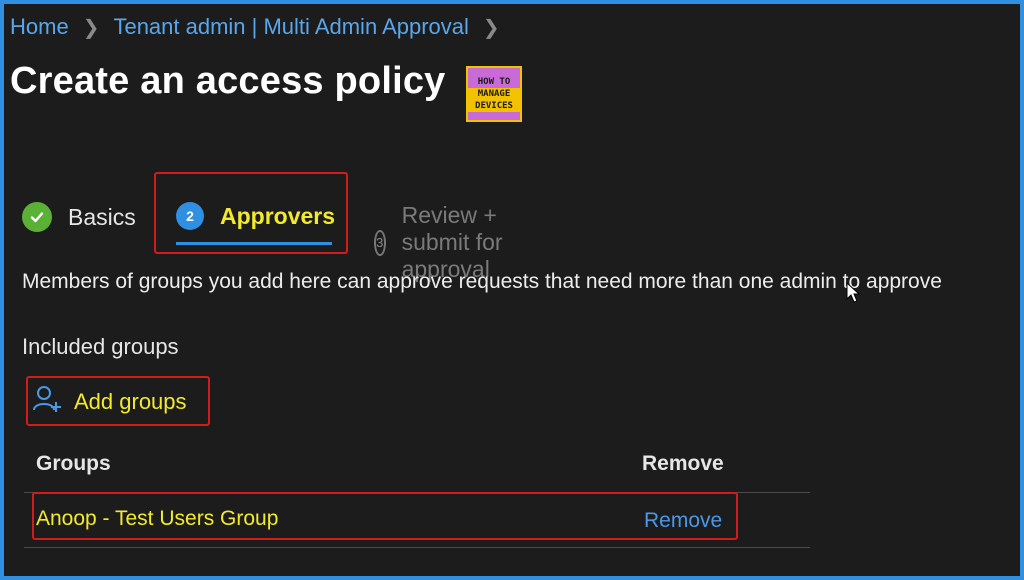  Describe the element at coordinates (102, 216) in the screenshot. I see `tab-basics-label: Basics` at that location.